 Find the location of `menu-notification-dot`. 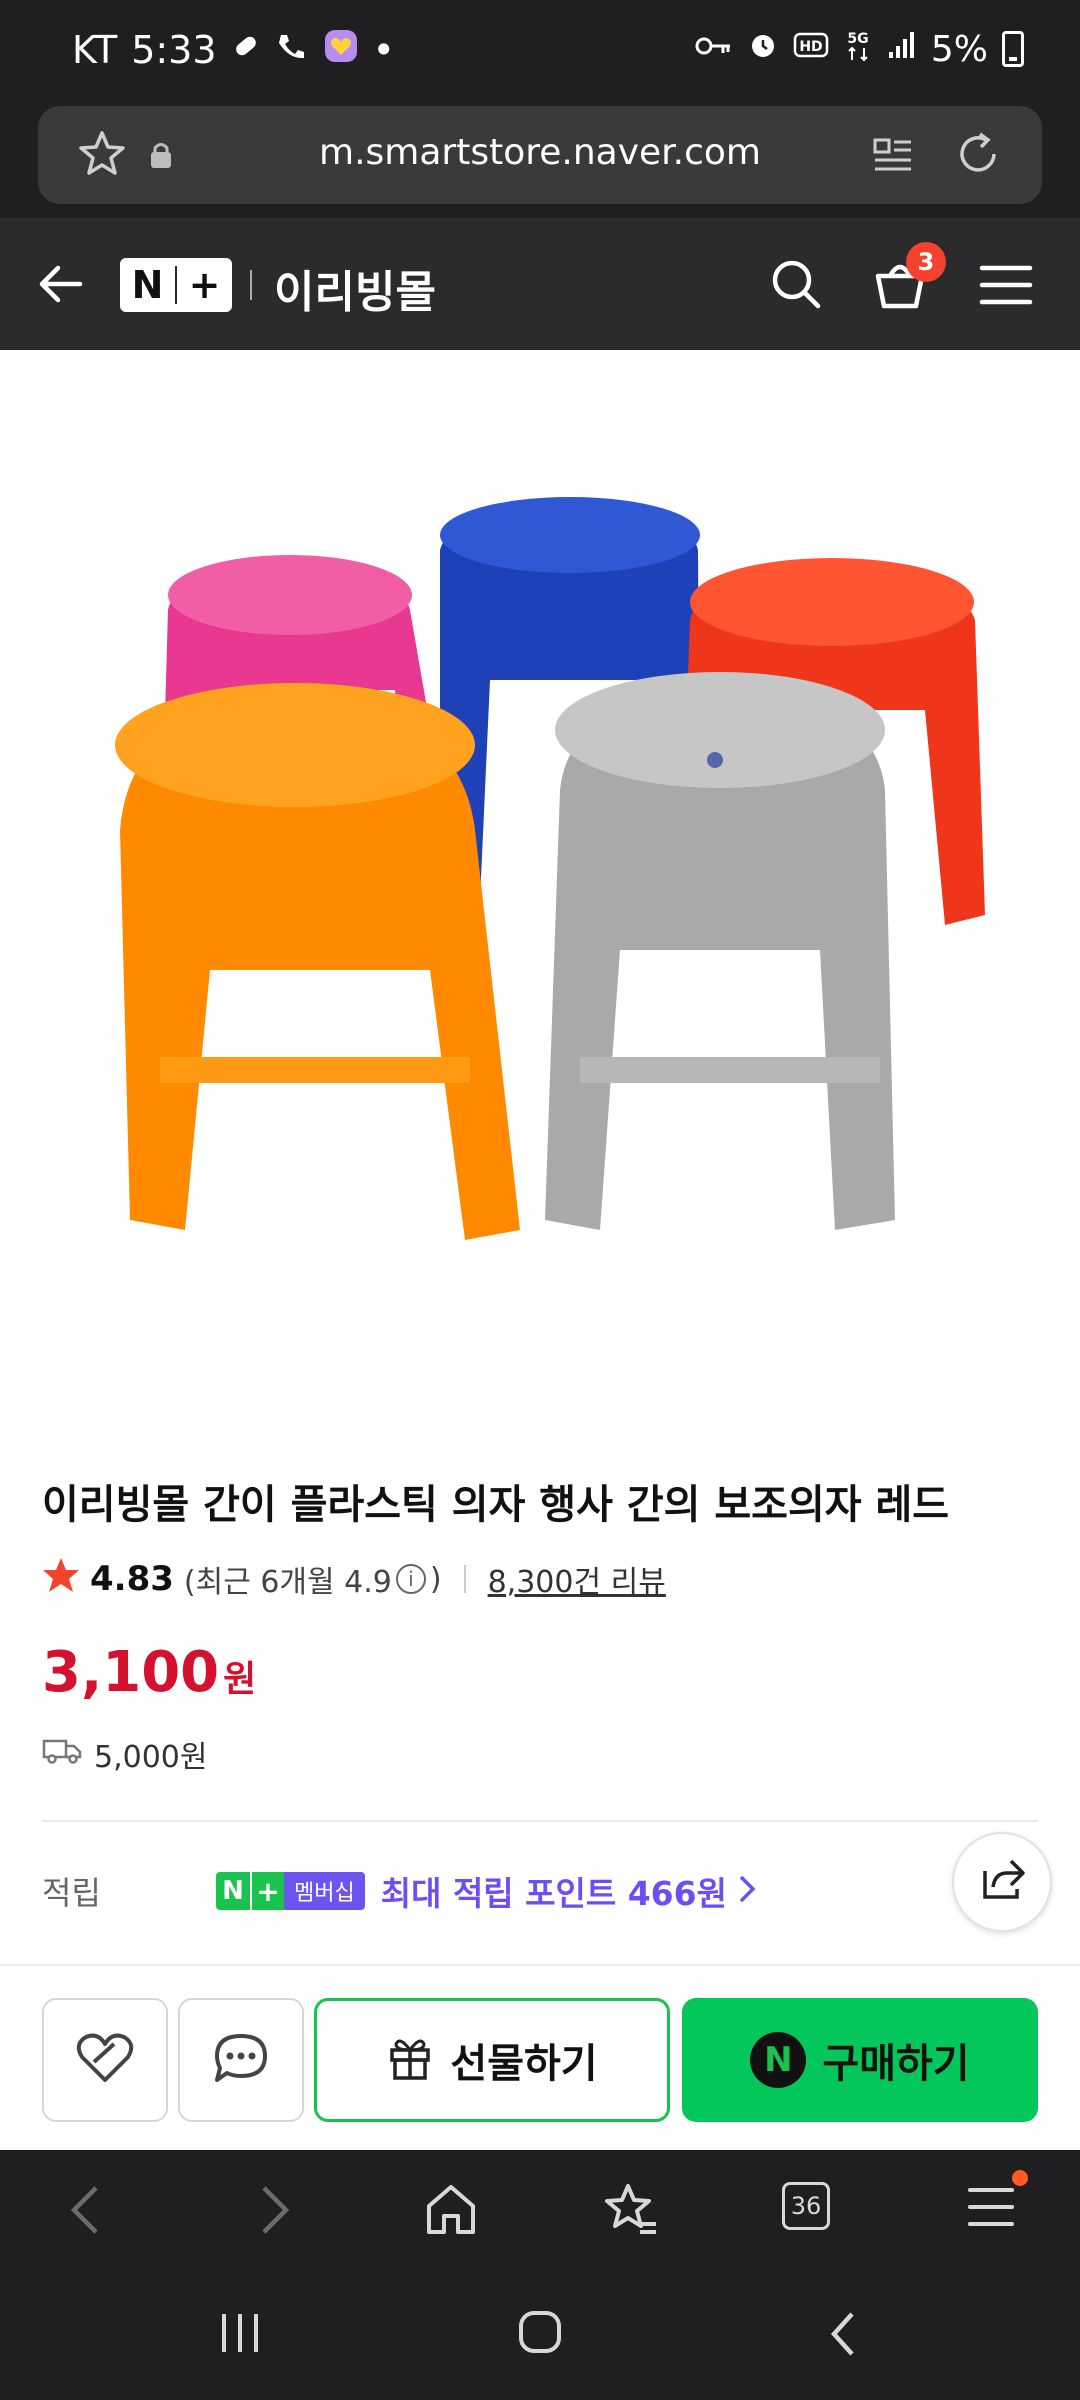

menu-notification-dot is located at coordinates (1020, 2178).